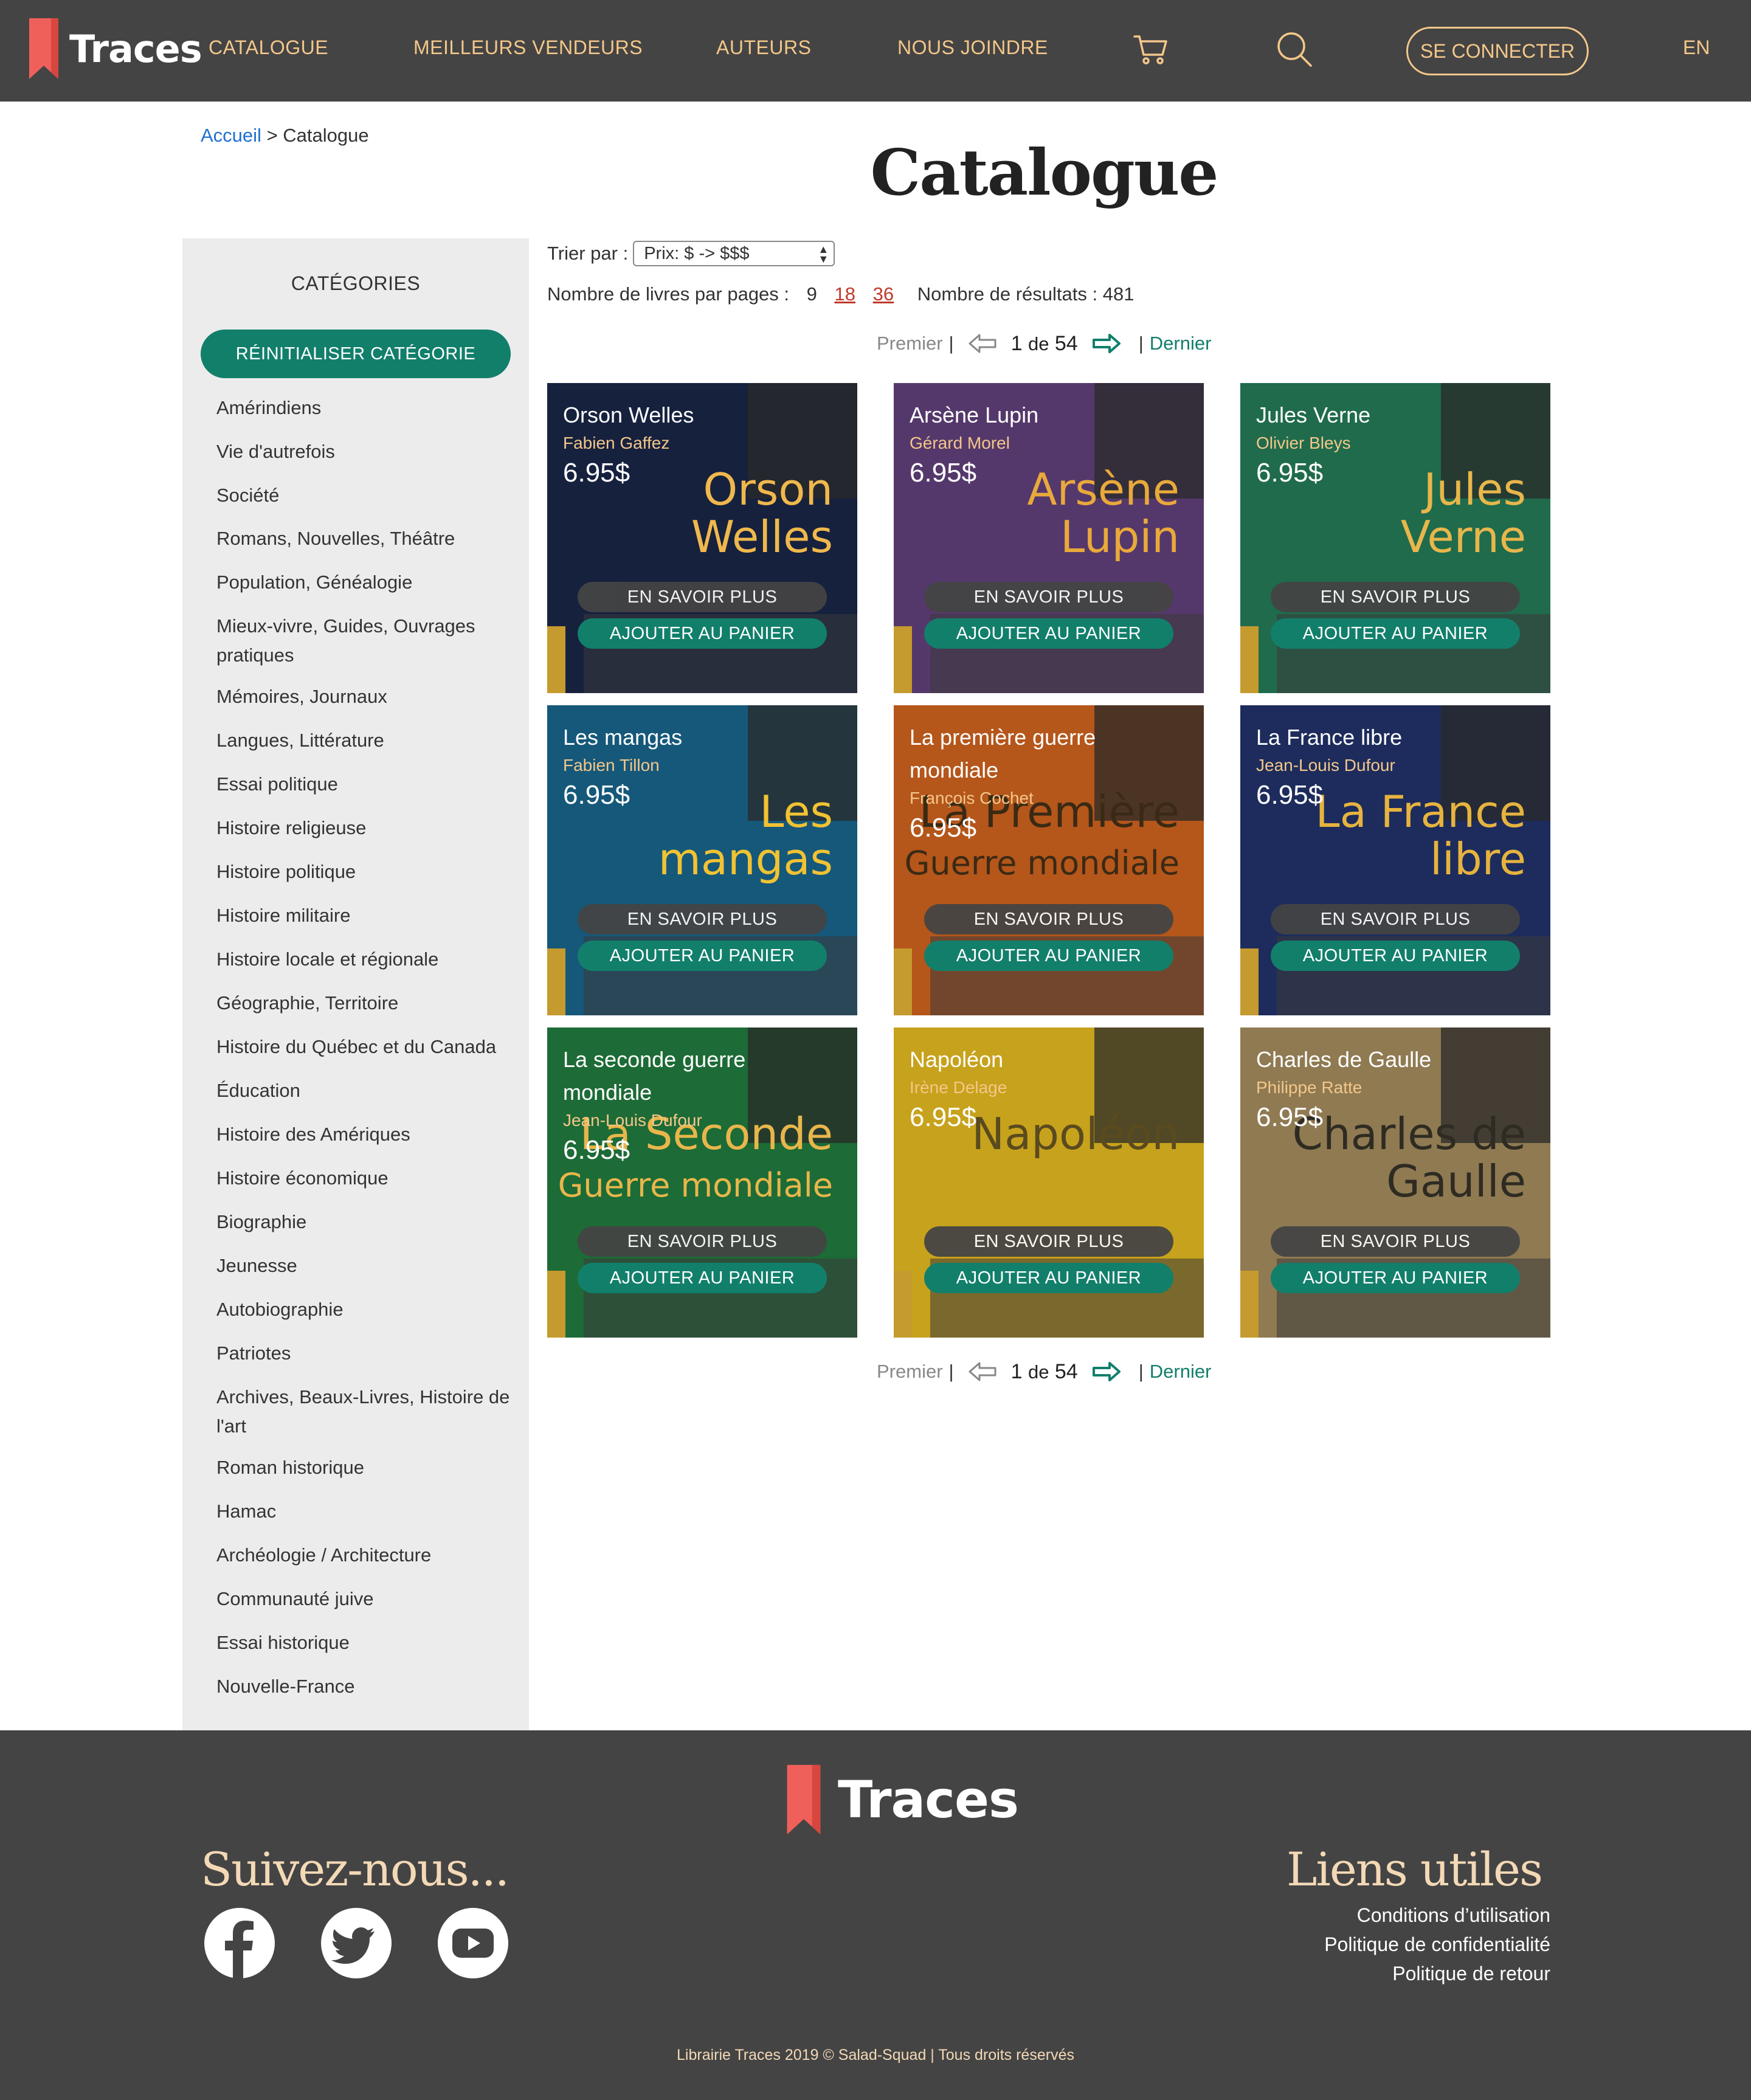 The image size is (1751, 2100). I want to click on category-item: Archéologie / Architecture, so click(368, 1555).